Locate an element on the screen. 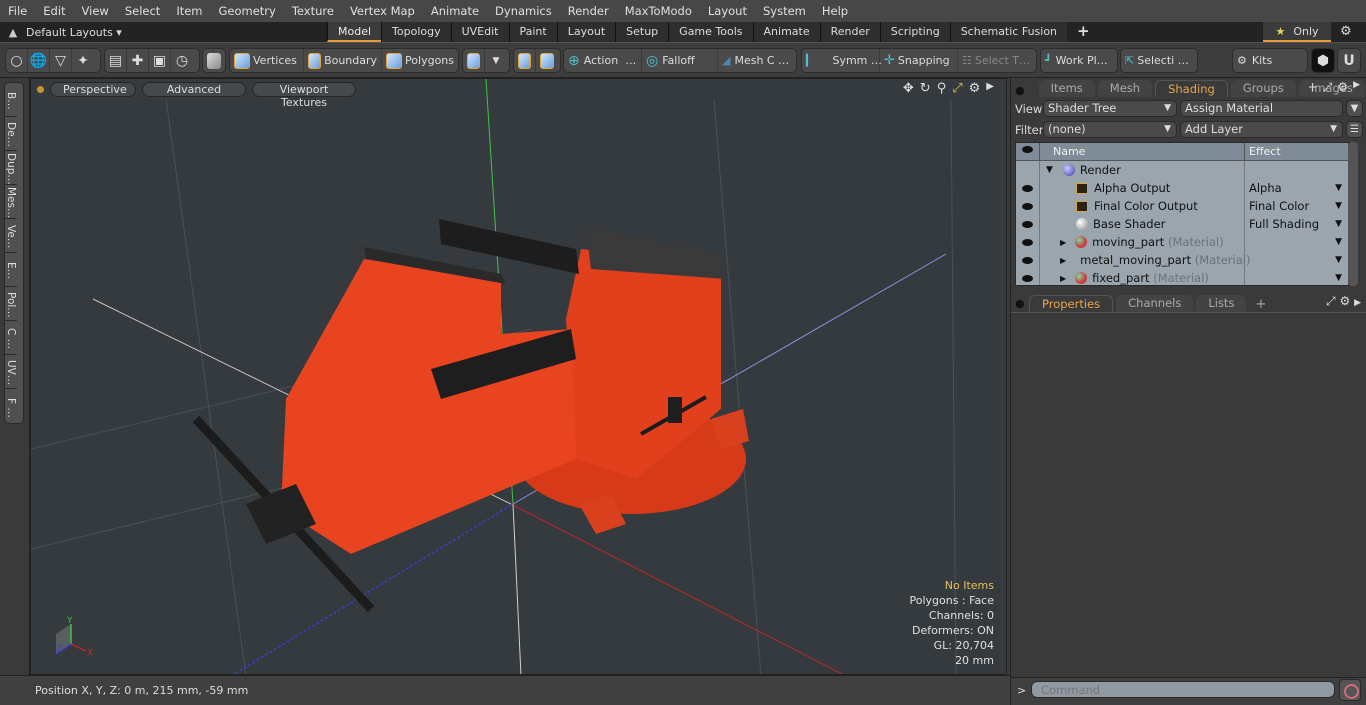 The height and width of the screenshot is (705, 1366). expand-icon: ⤢ is located at coordinates (1331, 301).